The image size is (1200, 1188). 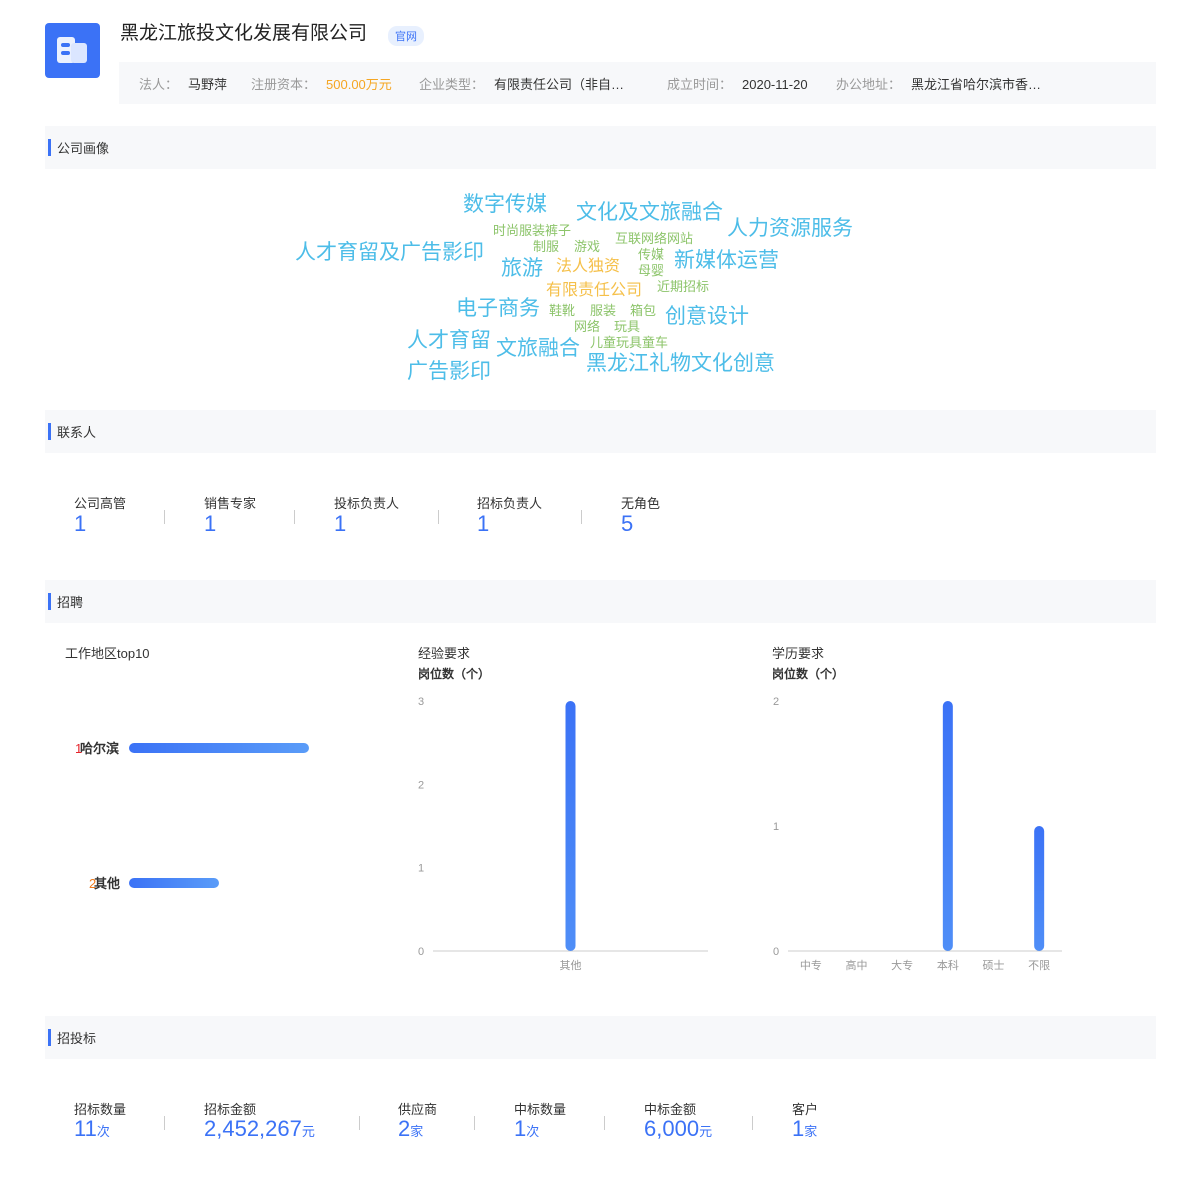 What do you see at coordinates (389, 252) in the screenshot?
I see `cloud-tag: 人才育留及广告影印` at bounding box center [389, 252].